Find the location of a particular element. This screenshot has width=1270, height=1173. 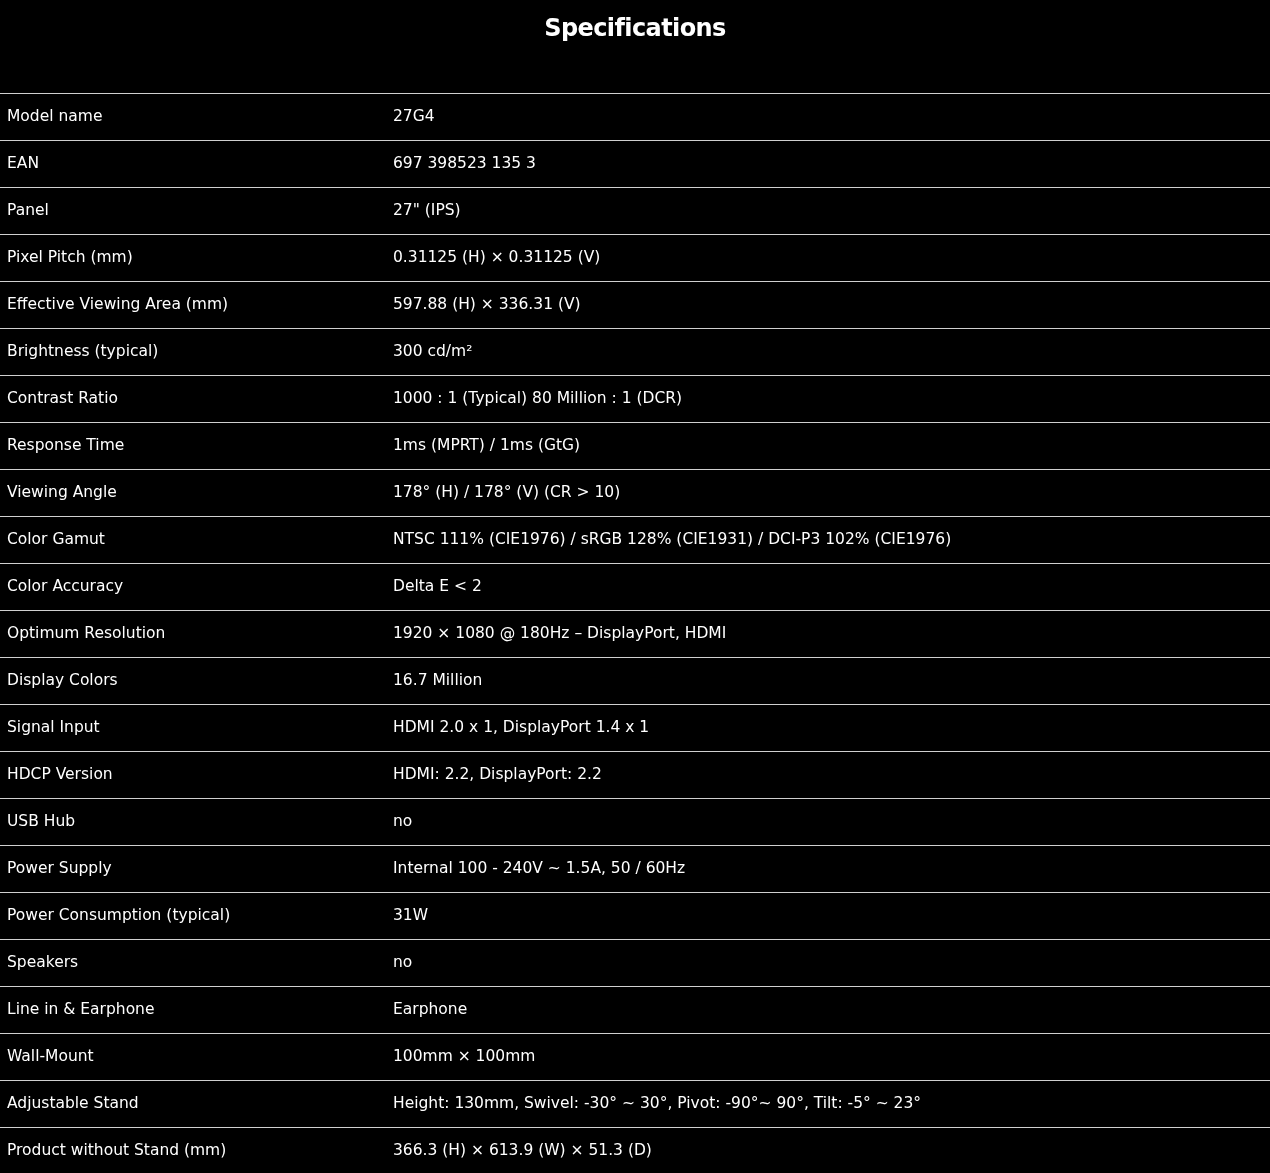

spec-value: Earphone is located at coordinates (430, 1010).